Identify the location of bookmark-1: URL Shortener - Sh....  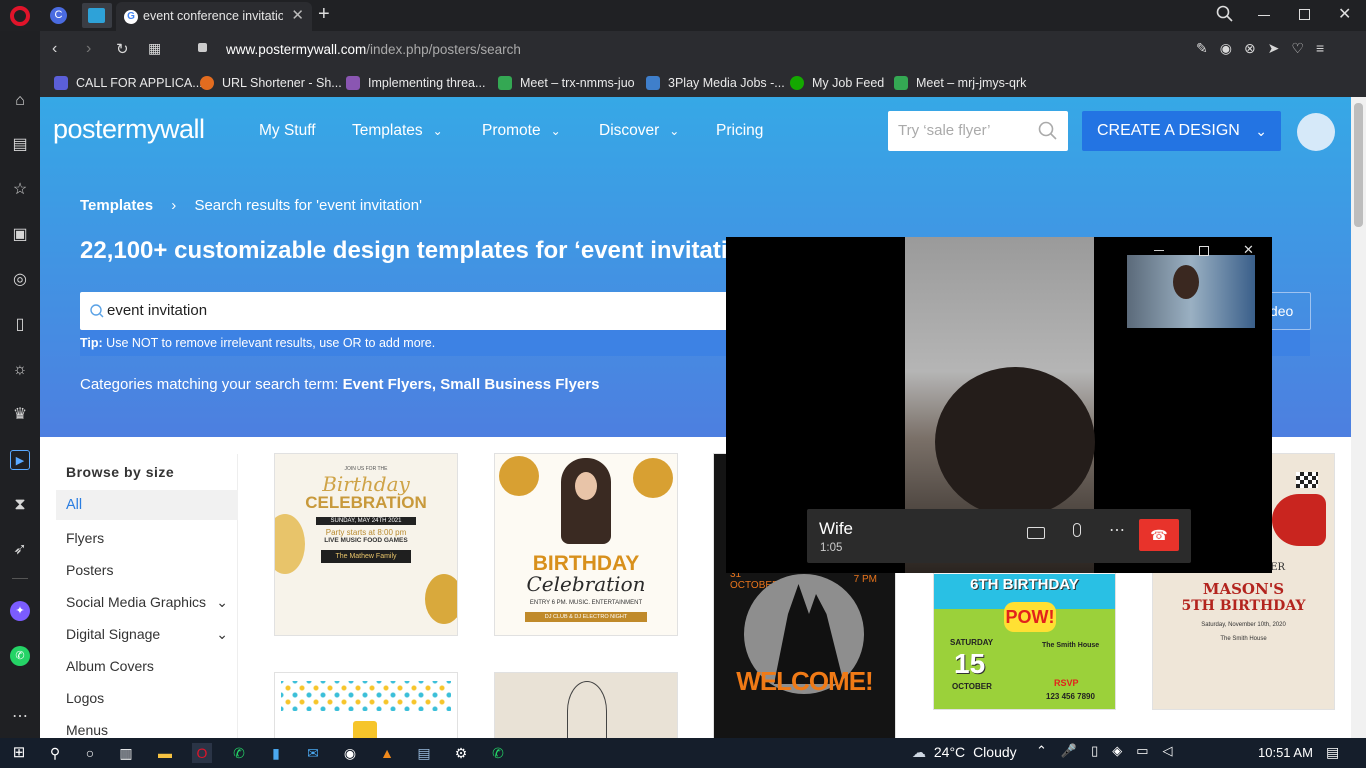
(271, 83).